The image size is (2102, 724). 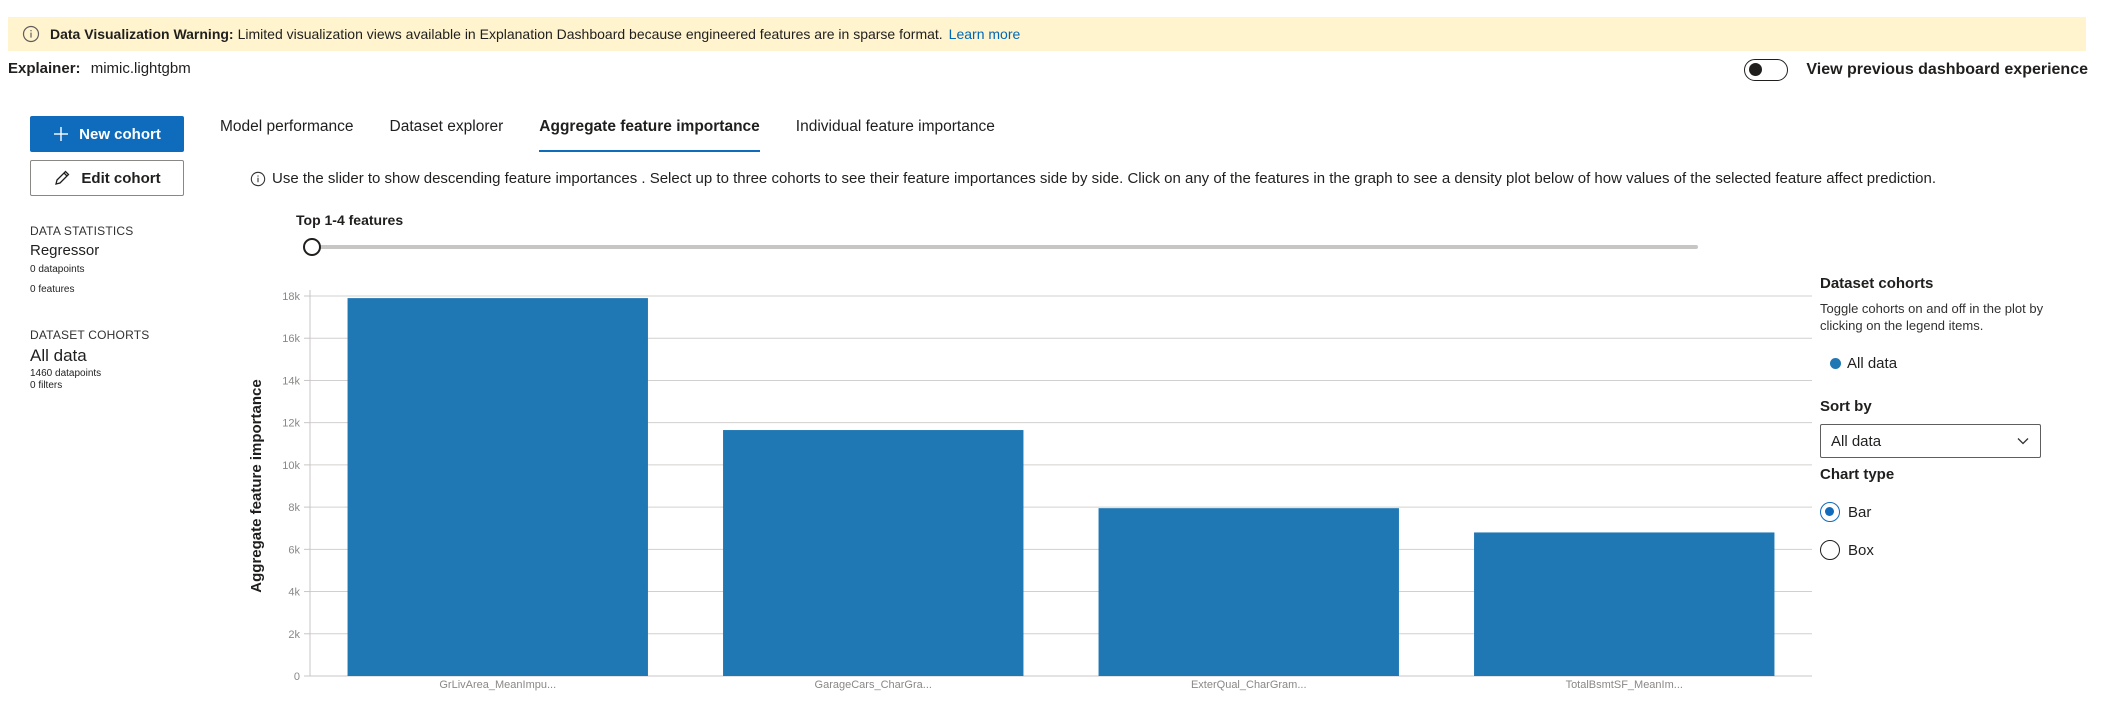 I want to click on y-tick-label: 18k, so click(x=291, y=297).